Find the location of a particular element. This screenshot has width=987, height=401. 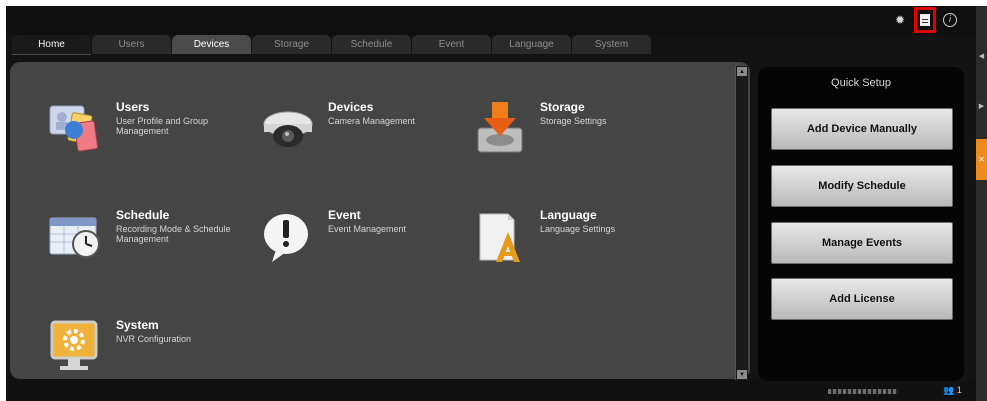

tab-storage: Storage is located at coordinates (291, 44).